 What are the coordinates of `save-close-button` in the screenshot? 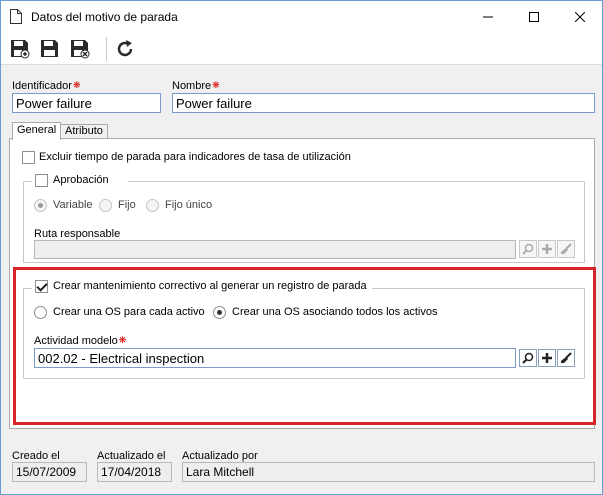 It's located at (80, 49).